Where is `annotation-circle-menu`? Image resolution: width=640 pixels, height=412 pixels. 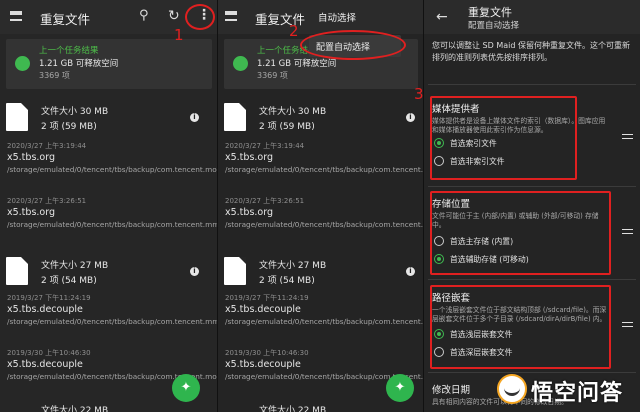
annotation-circle-menu is located at coordinates (353, 45).